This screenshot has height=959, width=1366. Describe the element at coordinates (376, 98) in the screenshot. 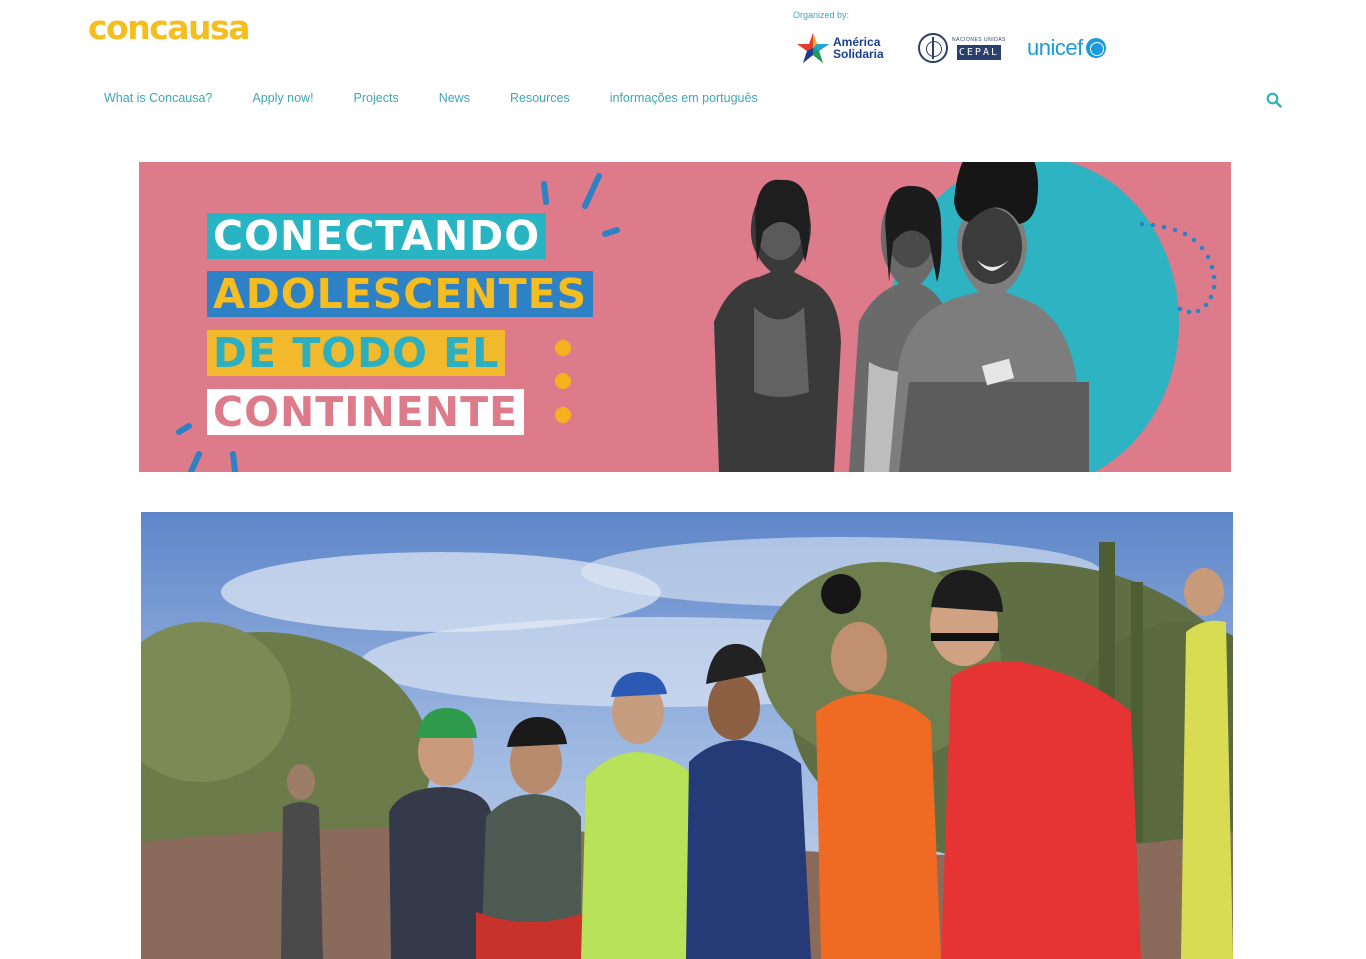

I see `nav-projects: Projects` at that location.